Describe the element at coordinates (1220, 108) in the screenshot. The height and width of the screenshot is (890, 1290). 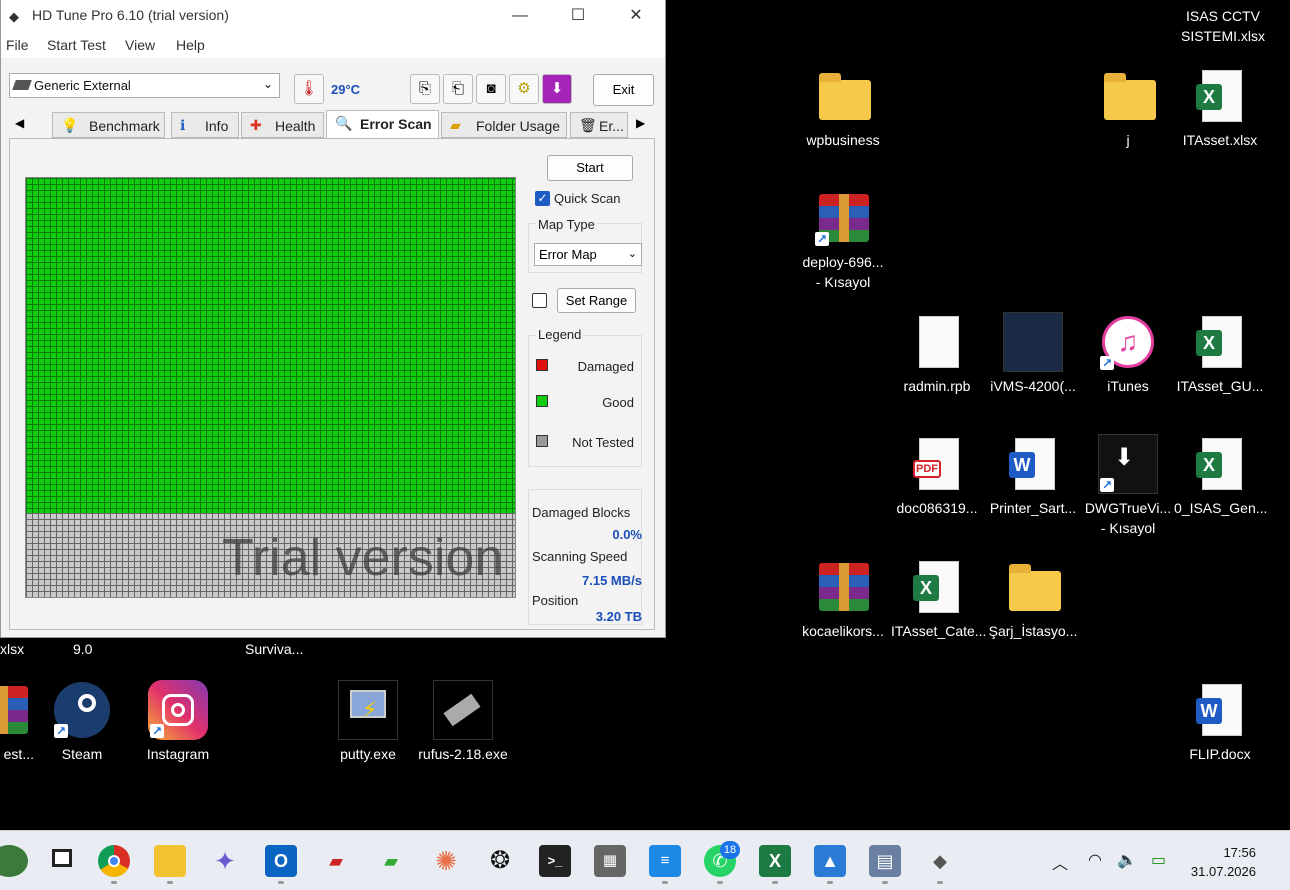
I see `desktop-icon-itasset: X ITAsset.xlsx` at that location.